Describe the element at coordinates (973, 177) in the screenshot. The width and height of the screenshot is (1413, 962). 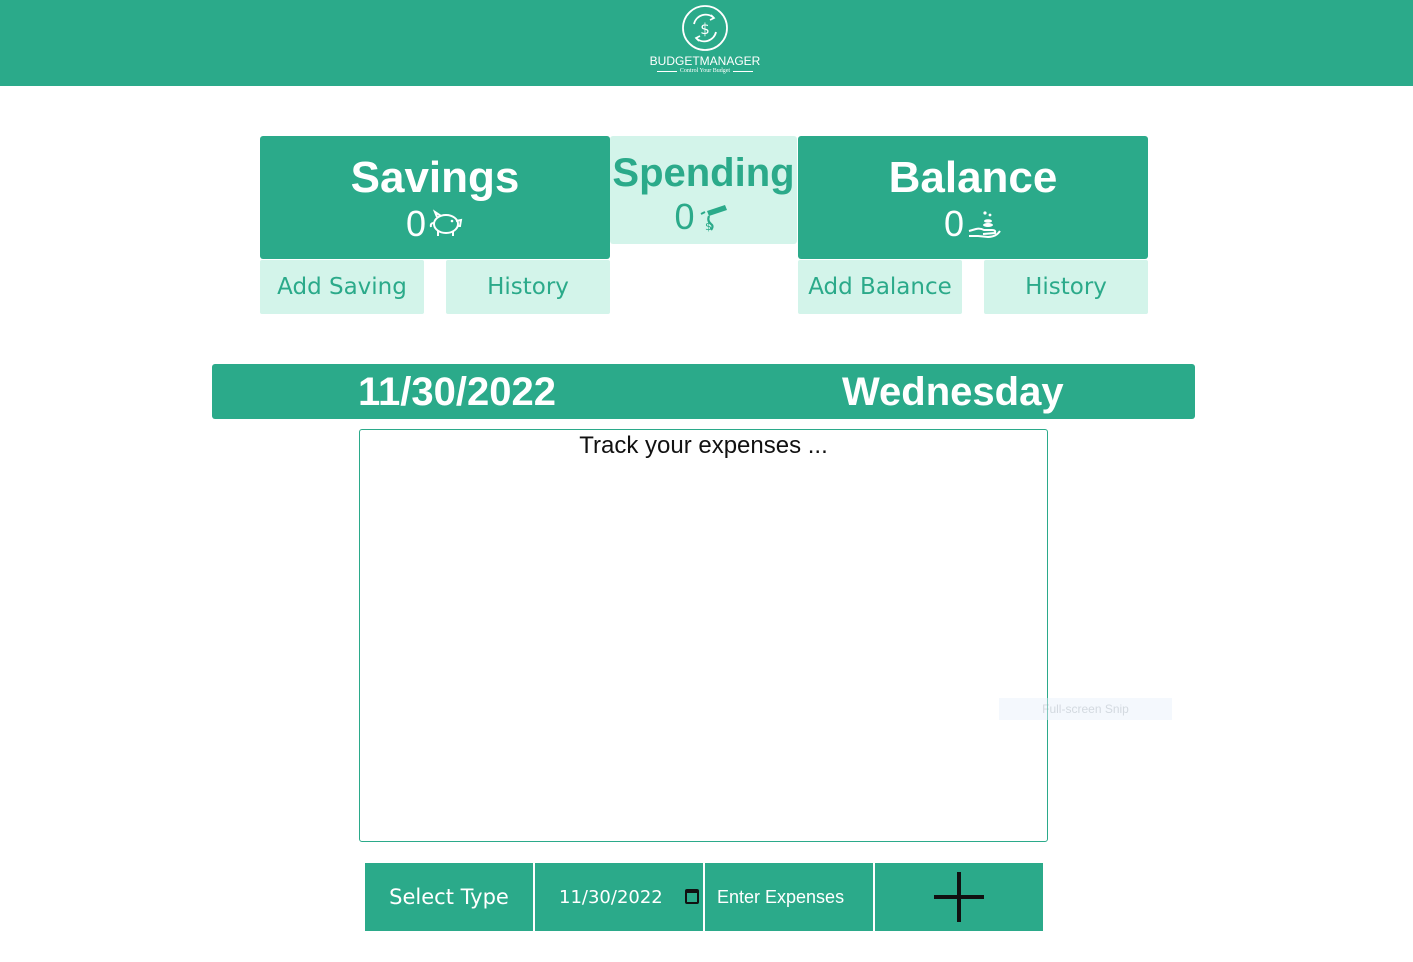
I see `balance-title: Balance` at that location.